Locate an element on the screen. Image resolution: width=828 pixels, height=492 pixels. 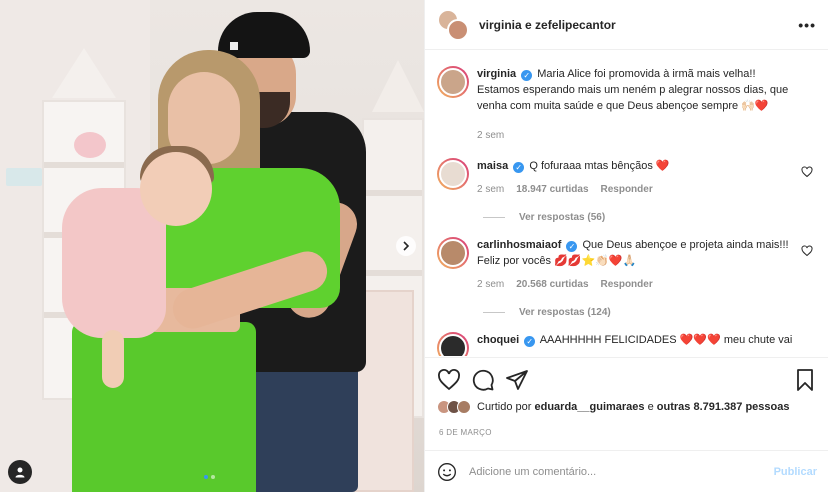
emoji-icon is located at coordinates (447, 472).